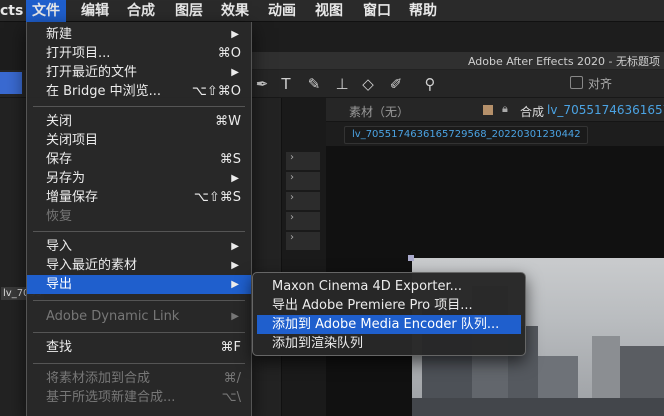 Image resolution: width=664 pixels, height=416 pixels. I want to click on menubar-view: 视图, so click(329, 11).